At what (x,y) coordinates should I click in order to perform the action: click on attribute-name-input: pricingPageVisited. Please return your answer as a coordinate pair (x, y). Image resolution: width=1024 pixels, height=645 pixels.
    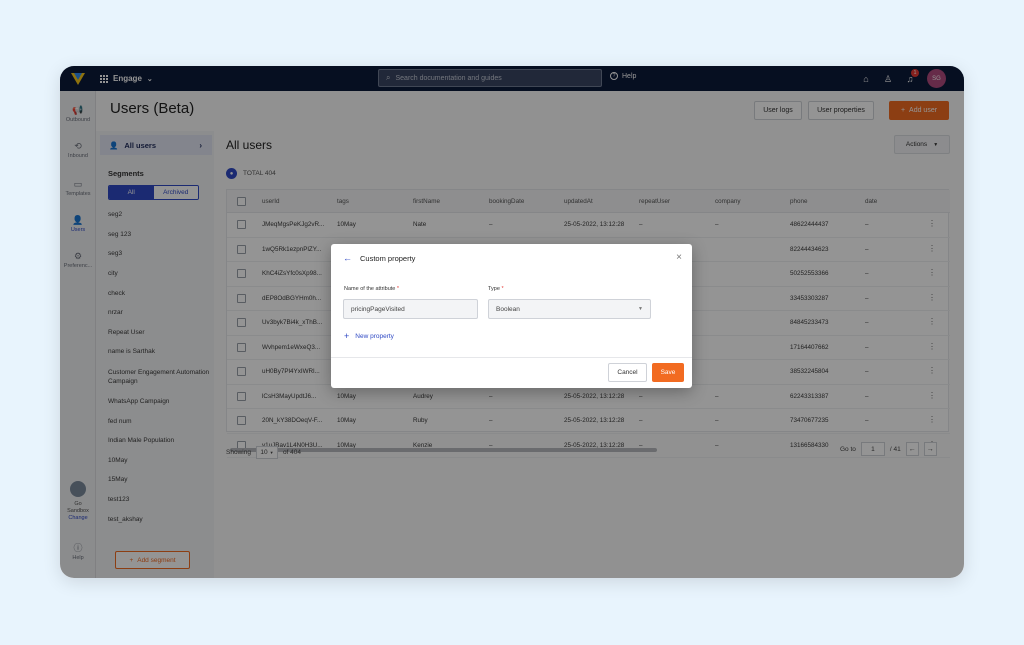
    Looking at the image, I should click on (410, 309).